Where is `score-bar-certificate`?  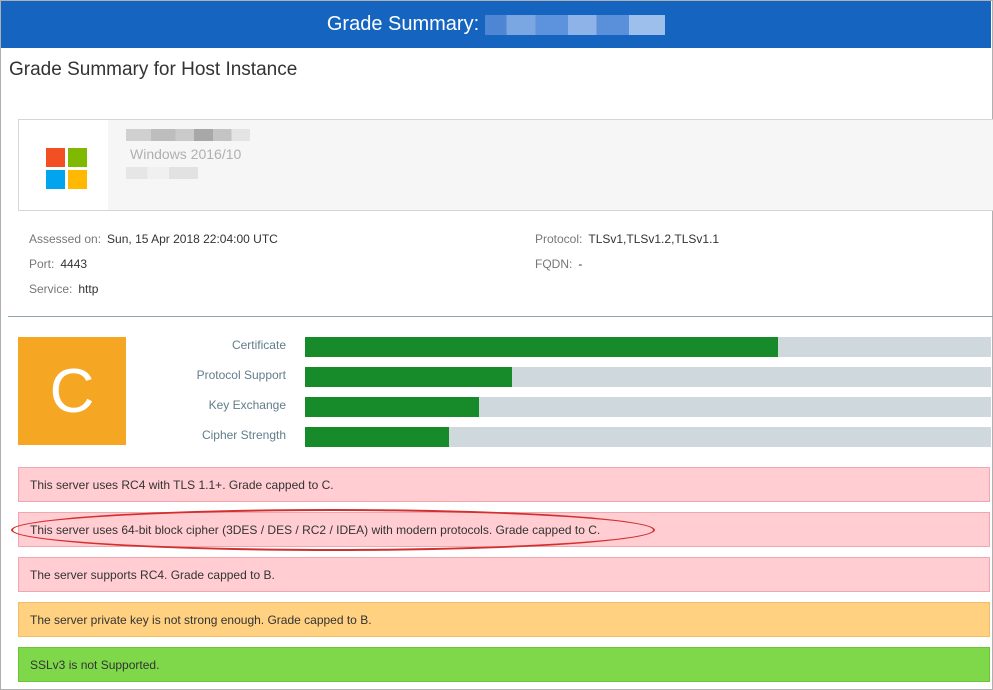
score-bar-certificate is located at coordinates (648, 347).